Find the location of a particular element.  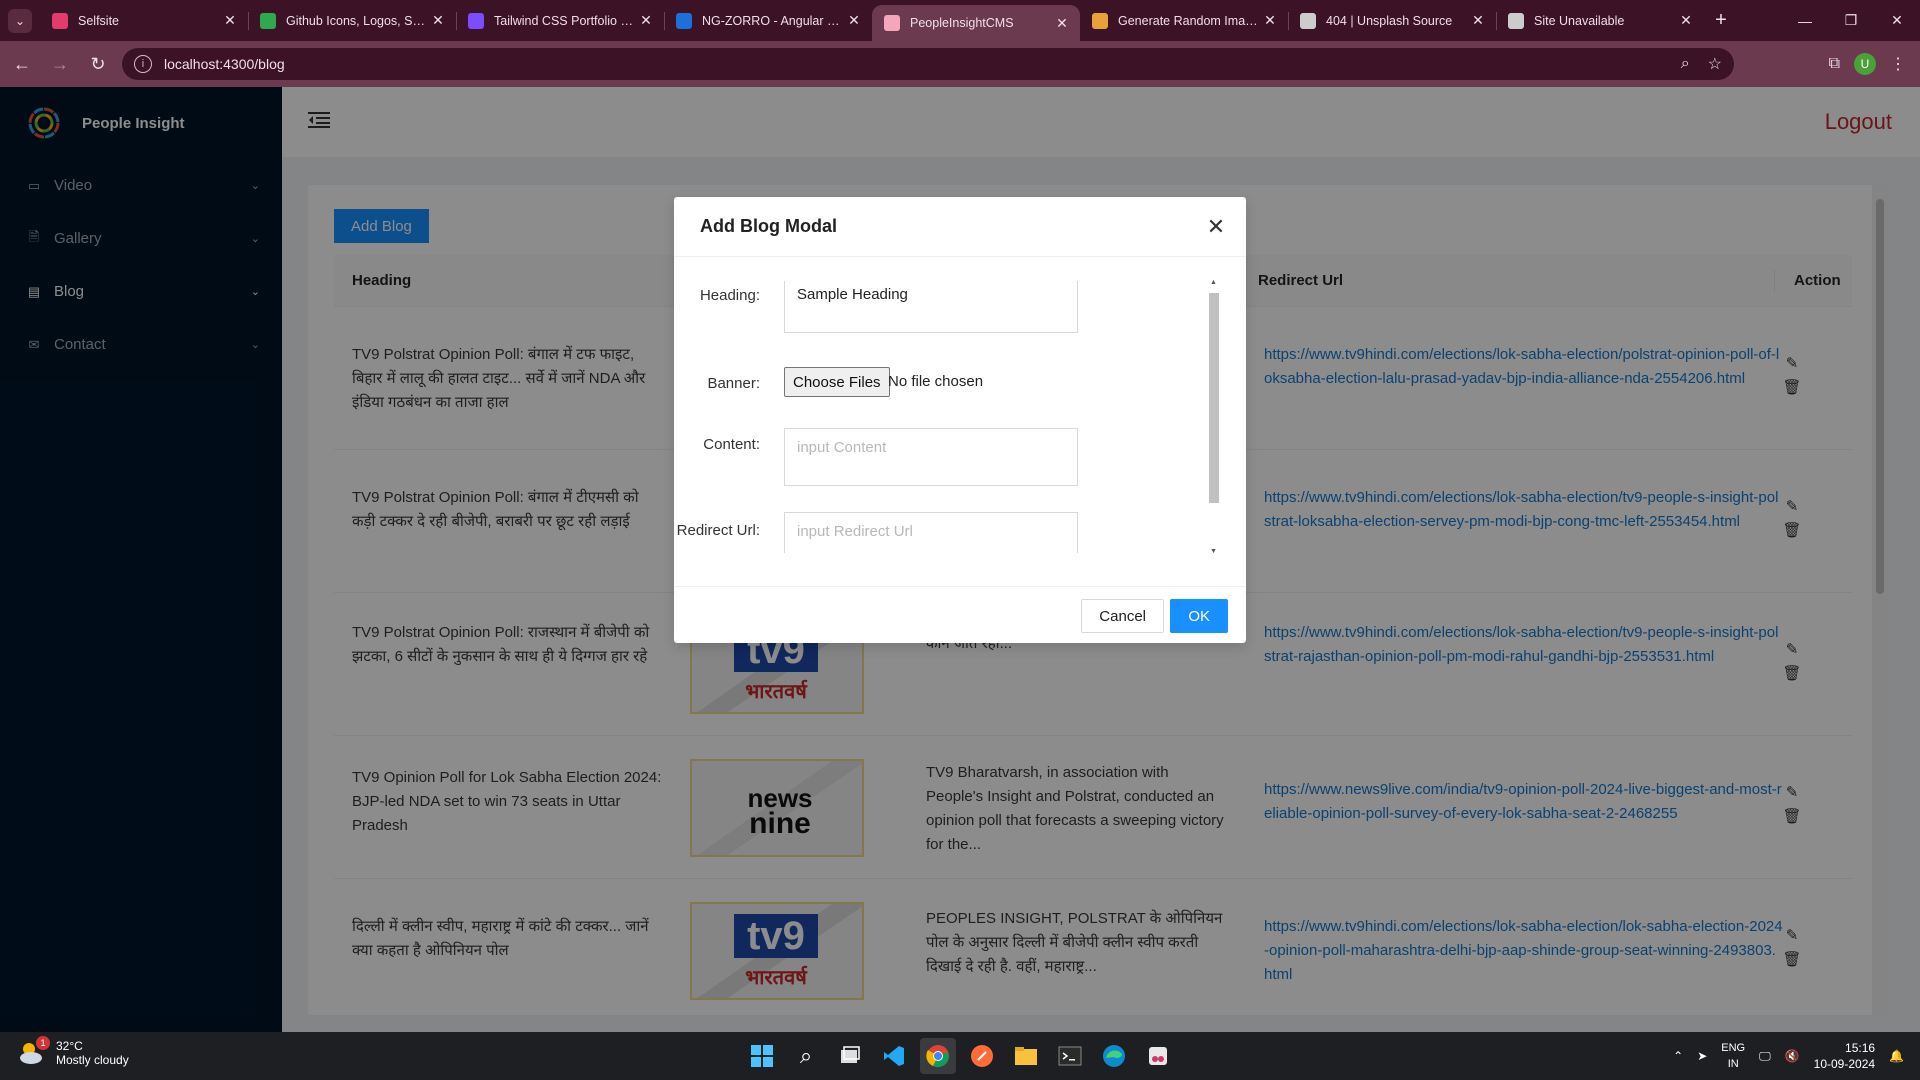

notification-bell-icon: 🔔 is located at coordinates (1896, 1056).